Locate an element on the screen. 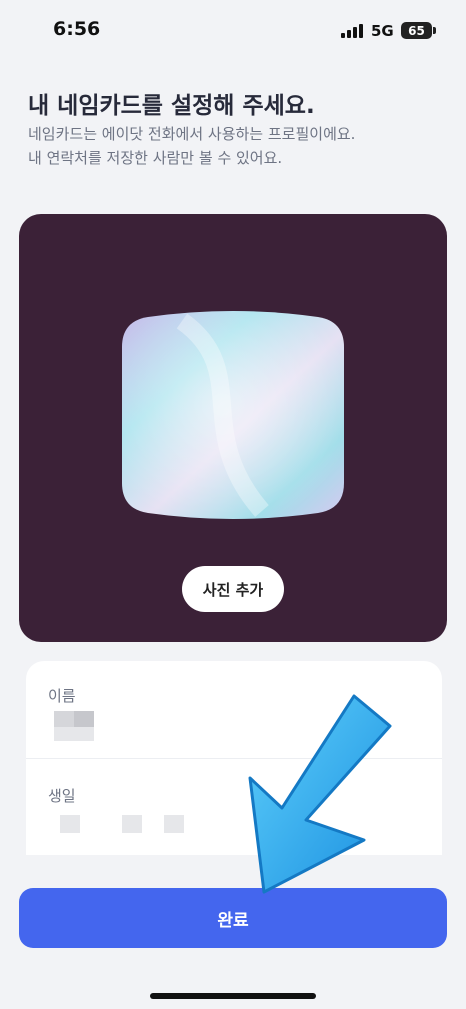  status-bar: 6:56 5G 65 is located at coordinates (233, 32).